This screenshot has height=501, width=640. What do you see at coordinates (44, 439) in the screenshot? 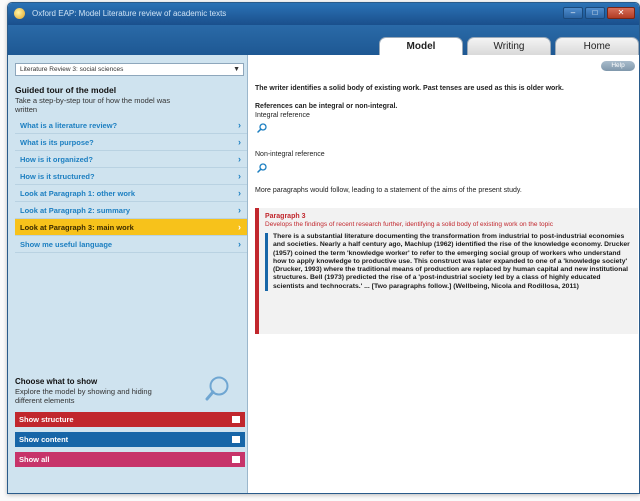
I see `toggle-label: Show content` at bounding box center [44, 439].